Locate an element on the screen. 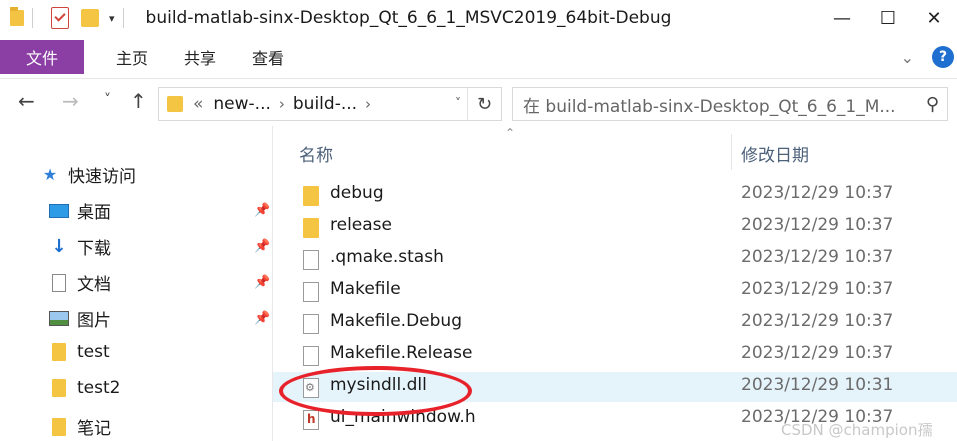 Image resolution: width=957 pixels, height=441 pixels. sidebar-item-label: 快速访问 is located at coordinates (102, 177).